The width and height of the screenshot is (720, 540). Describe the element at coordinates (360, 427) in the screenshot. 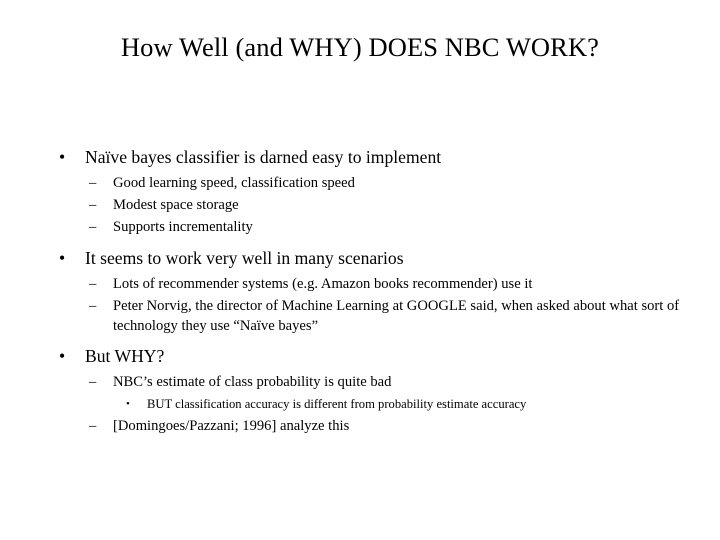

I see `bullet-level2-item: – [Domingoes/Pazzani; 1996] analyze this` at that location.